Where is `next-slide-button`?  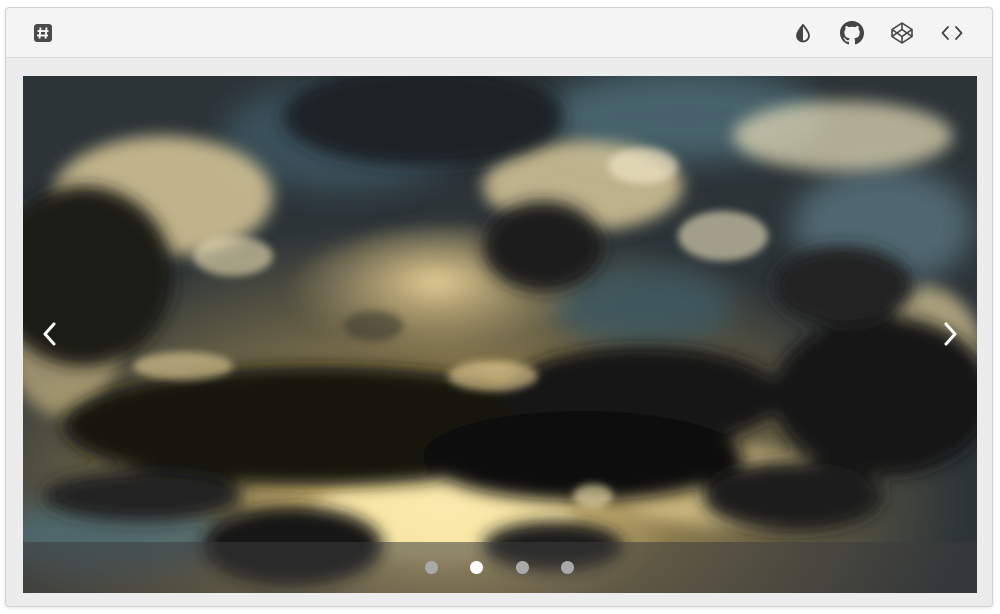 next-slide-button is located at coordinates (950, 334).